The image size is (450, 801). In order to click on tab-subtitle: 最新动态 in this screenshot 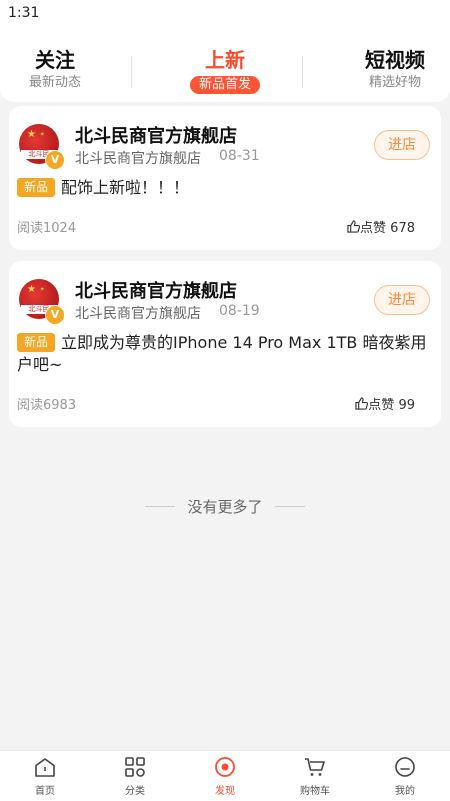, I will do `click(54, 82)`.